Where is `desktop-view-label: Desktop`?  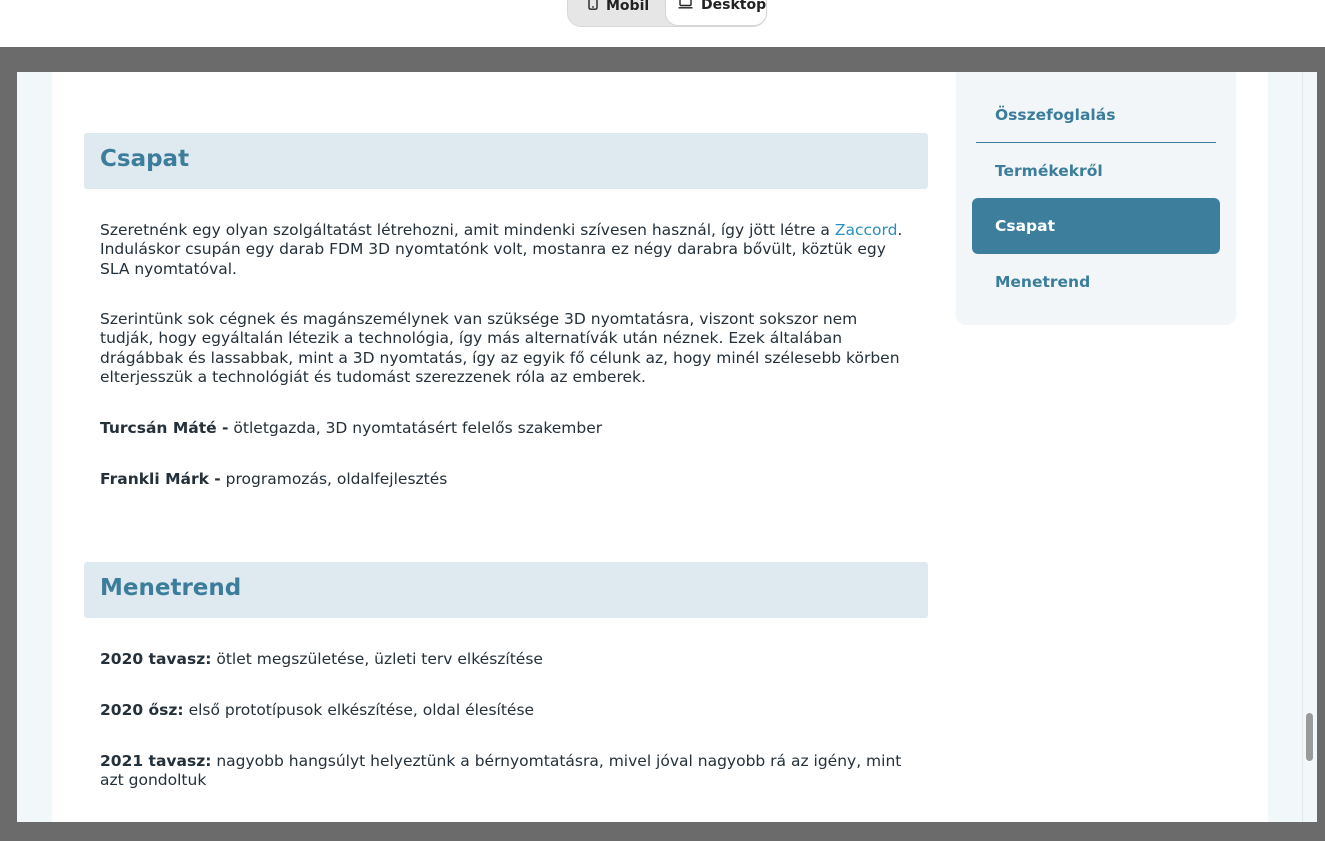 desktop-view-label: Desktop is located at coordinates (734, 6).